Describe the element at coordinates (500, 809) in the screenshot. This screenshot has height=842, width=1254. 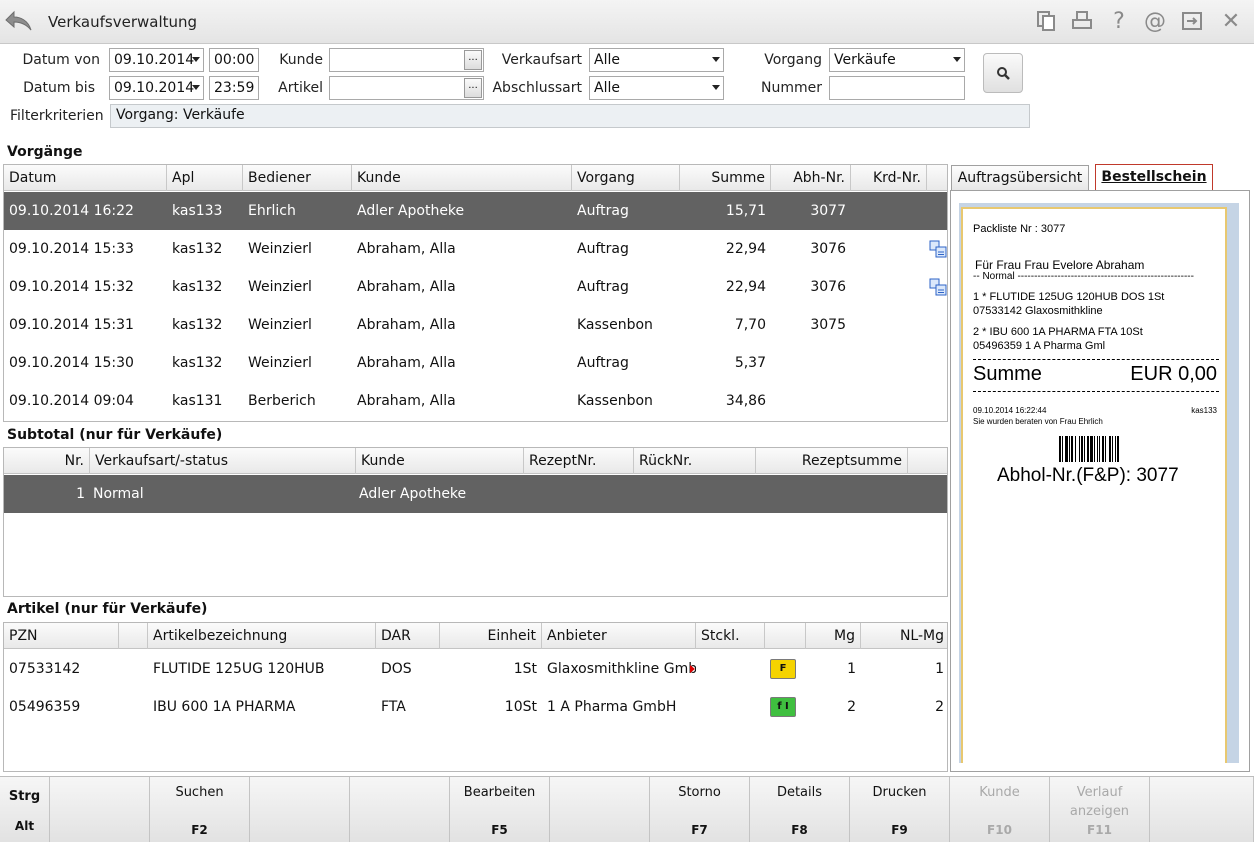
I see `fkey-f5: Bearbeiten F5` at that location.